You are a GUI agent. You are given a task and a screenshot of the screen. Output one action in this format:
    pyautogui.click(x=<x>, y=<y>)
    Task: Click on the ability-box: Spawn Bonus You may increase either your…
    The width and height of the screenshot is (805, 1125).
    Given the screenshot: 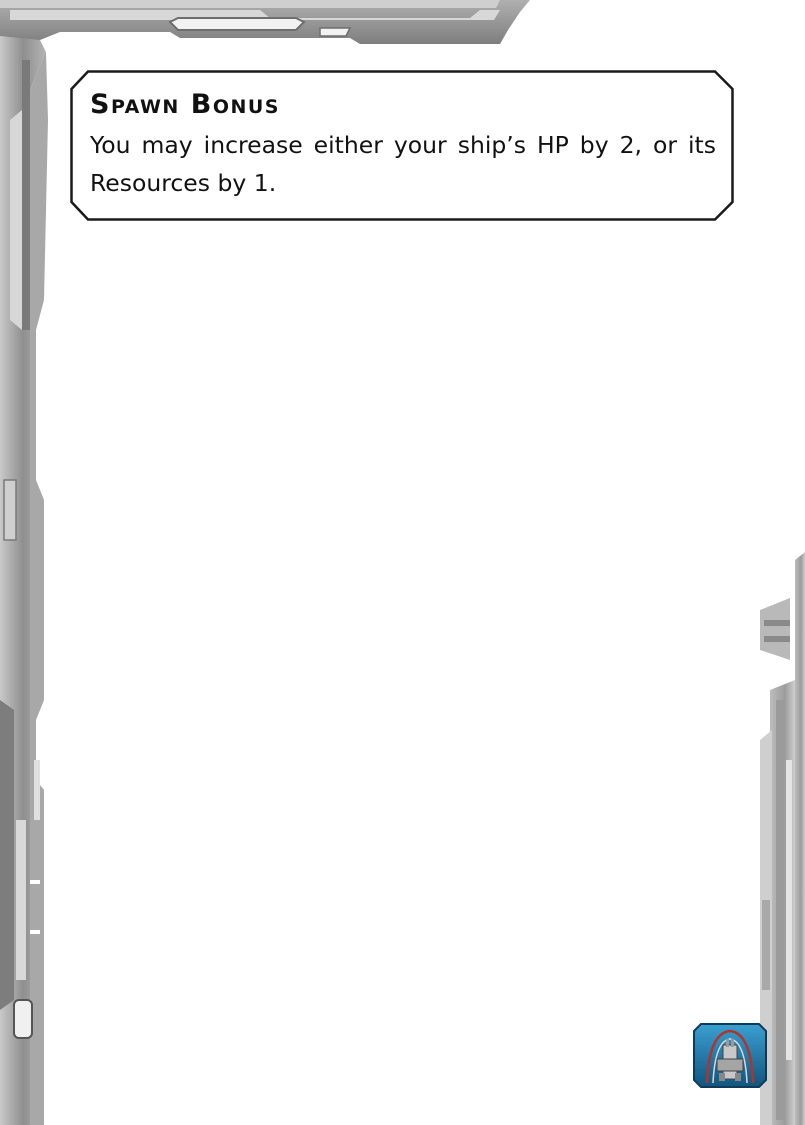 What is the action you would take?
    pyautogui.click(x=402, y=145)
    